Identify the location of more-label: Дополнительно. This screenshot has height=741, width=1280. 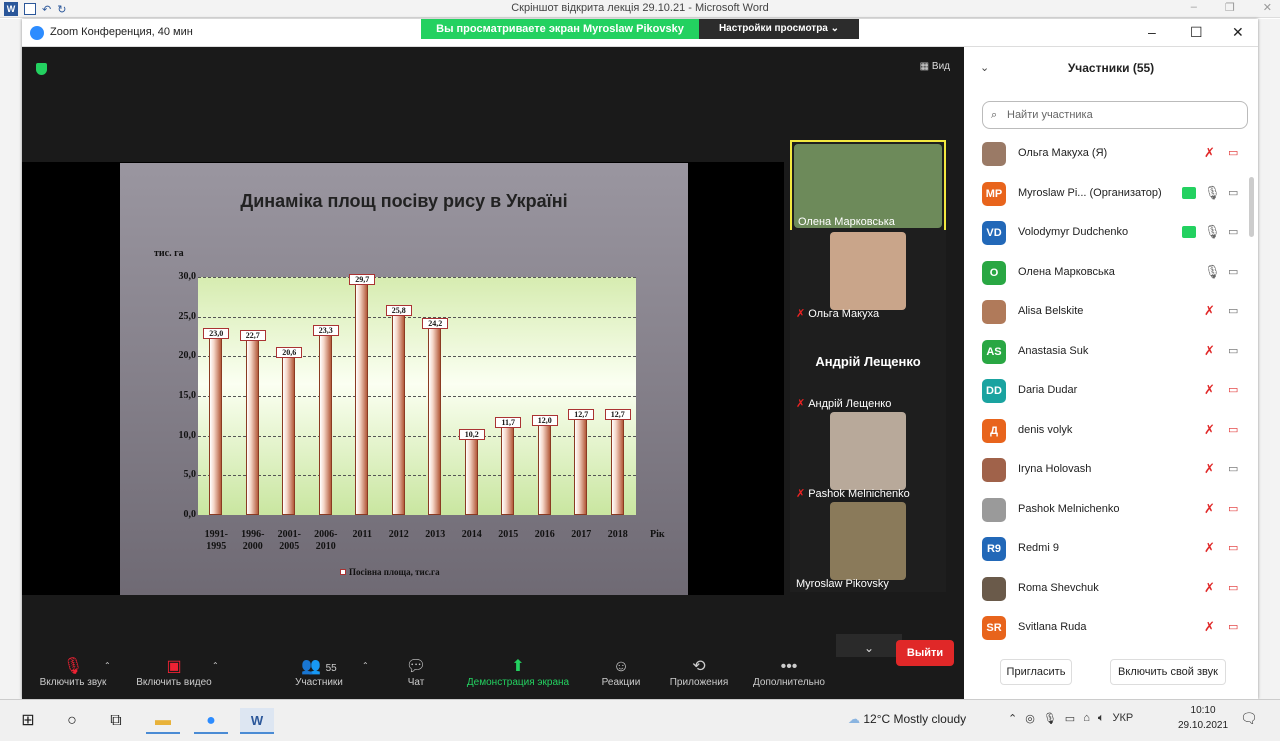
(789, 682).